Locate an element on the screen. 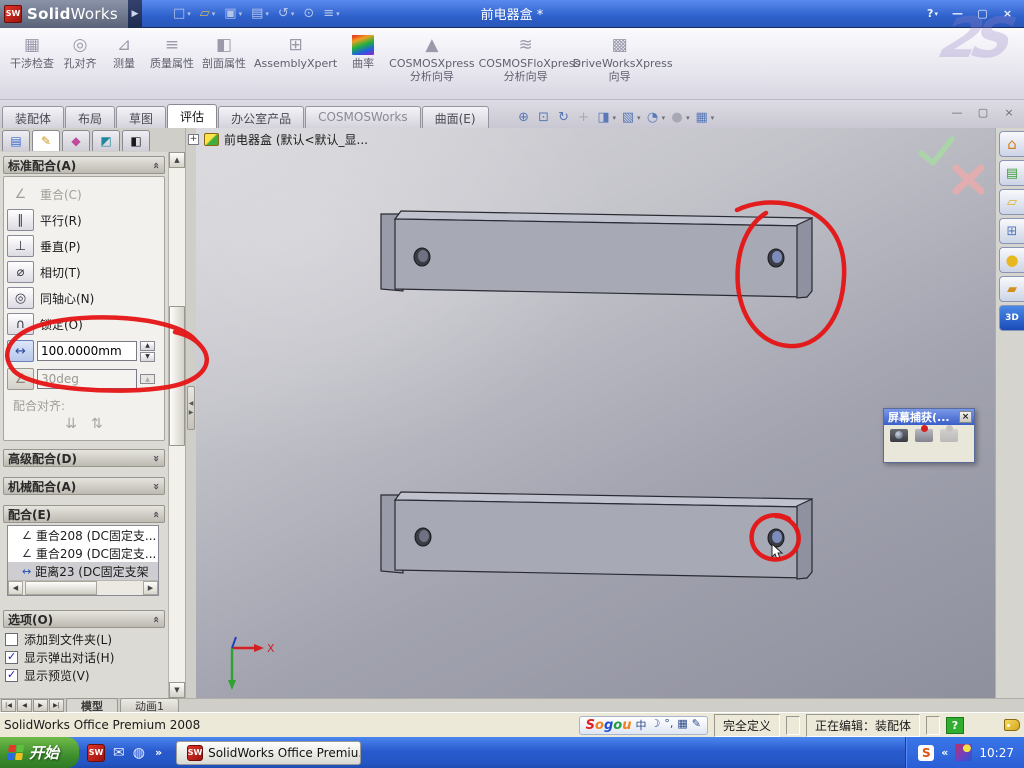 This screenshot has width=1024, height=768. sheet-nav-icon: ▶ is located at coordinates (40, 705).